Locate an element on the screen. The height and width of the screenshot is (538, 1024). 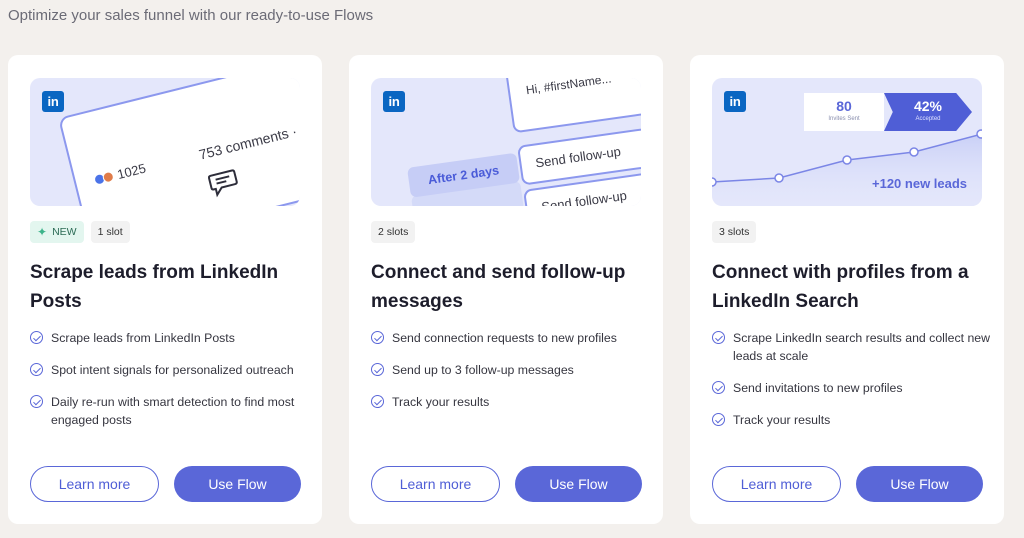
invites-sent-value: 80 is located at coordinates (844, 106).